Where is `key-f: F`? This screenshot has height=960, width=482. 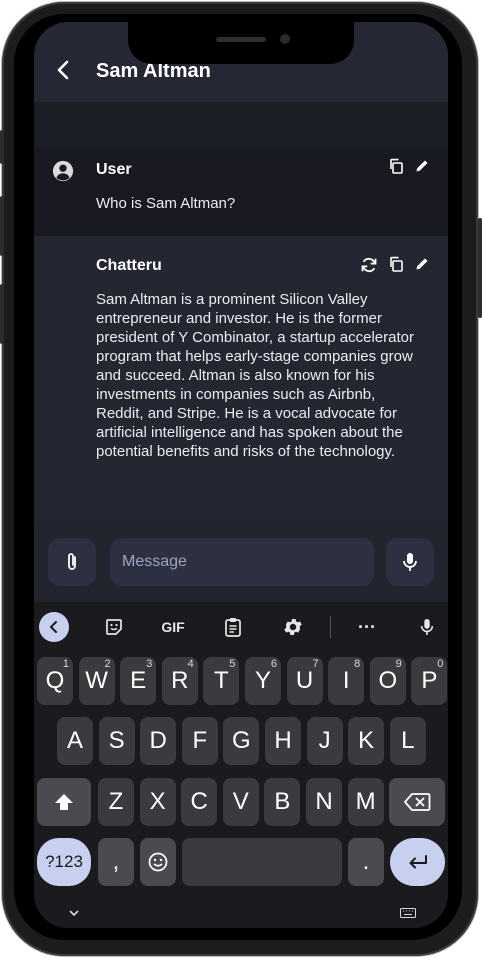 key-f: F is located at coordinates (199, 741).